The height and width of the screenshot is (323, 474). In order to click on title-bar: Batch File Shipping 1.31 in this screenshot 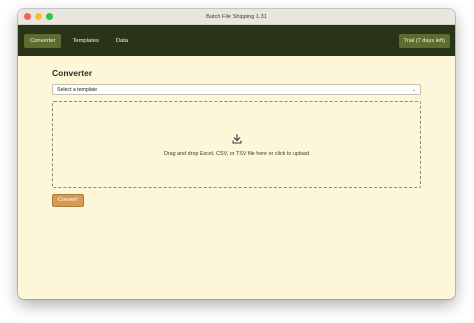, I will do `click(236, 17)`.